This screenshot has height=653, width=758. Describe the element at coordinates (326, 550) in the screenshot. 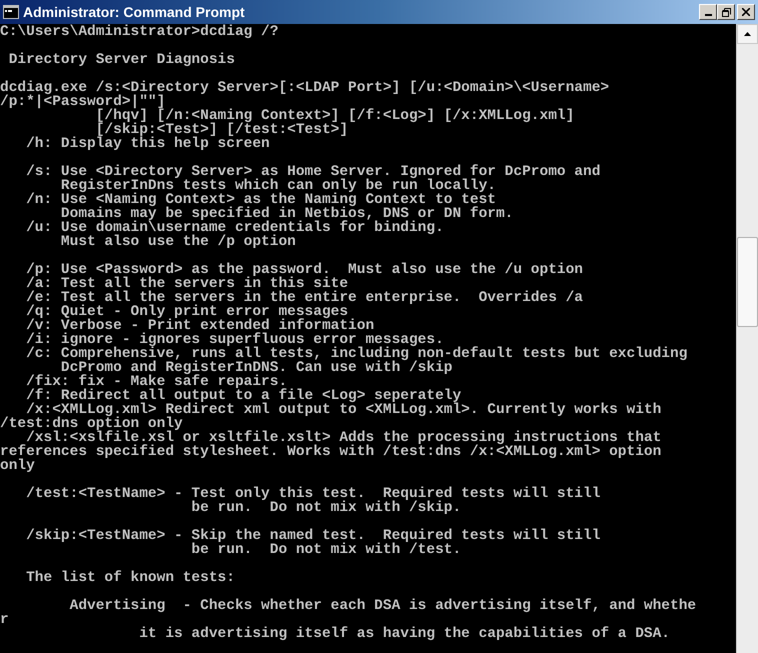

I see `console-line: be run. Do not mix with /test.` at that location.